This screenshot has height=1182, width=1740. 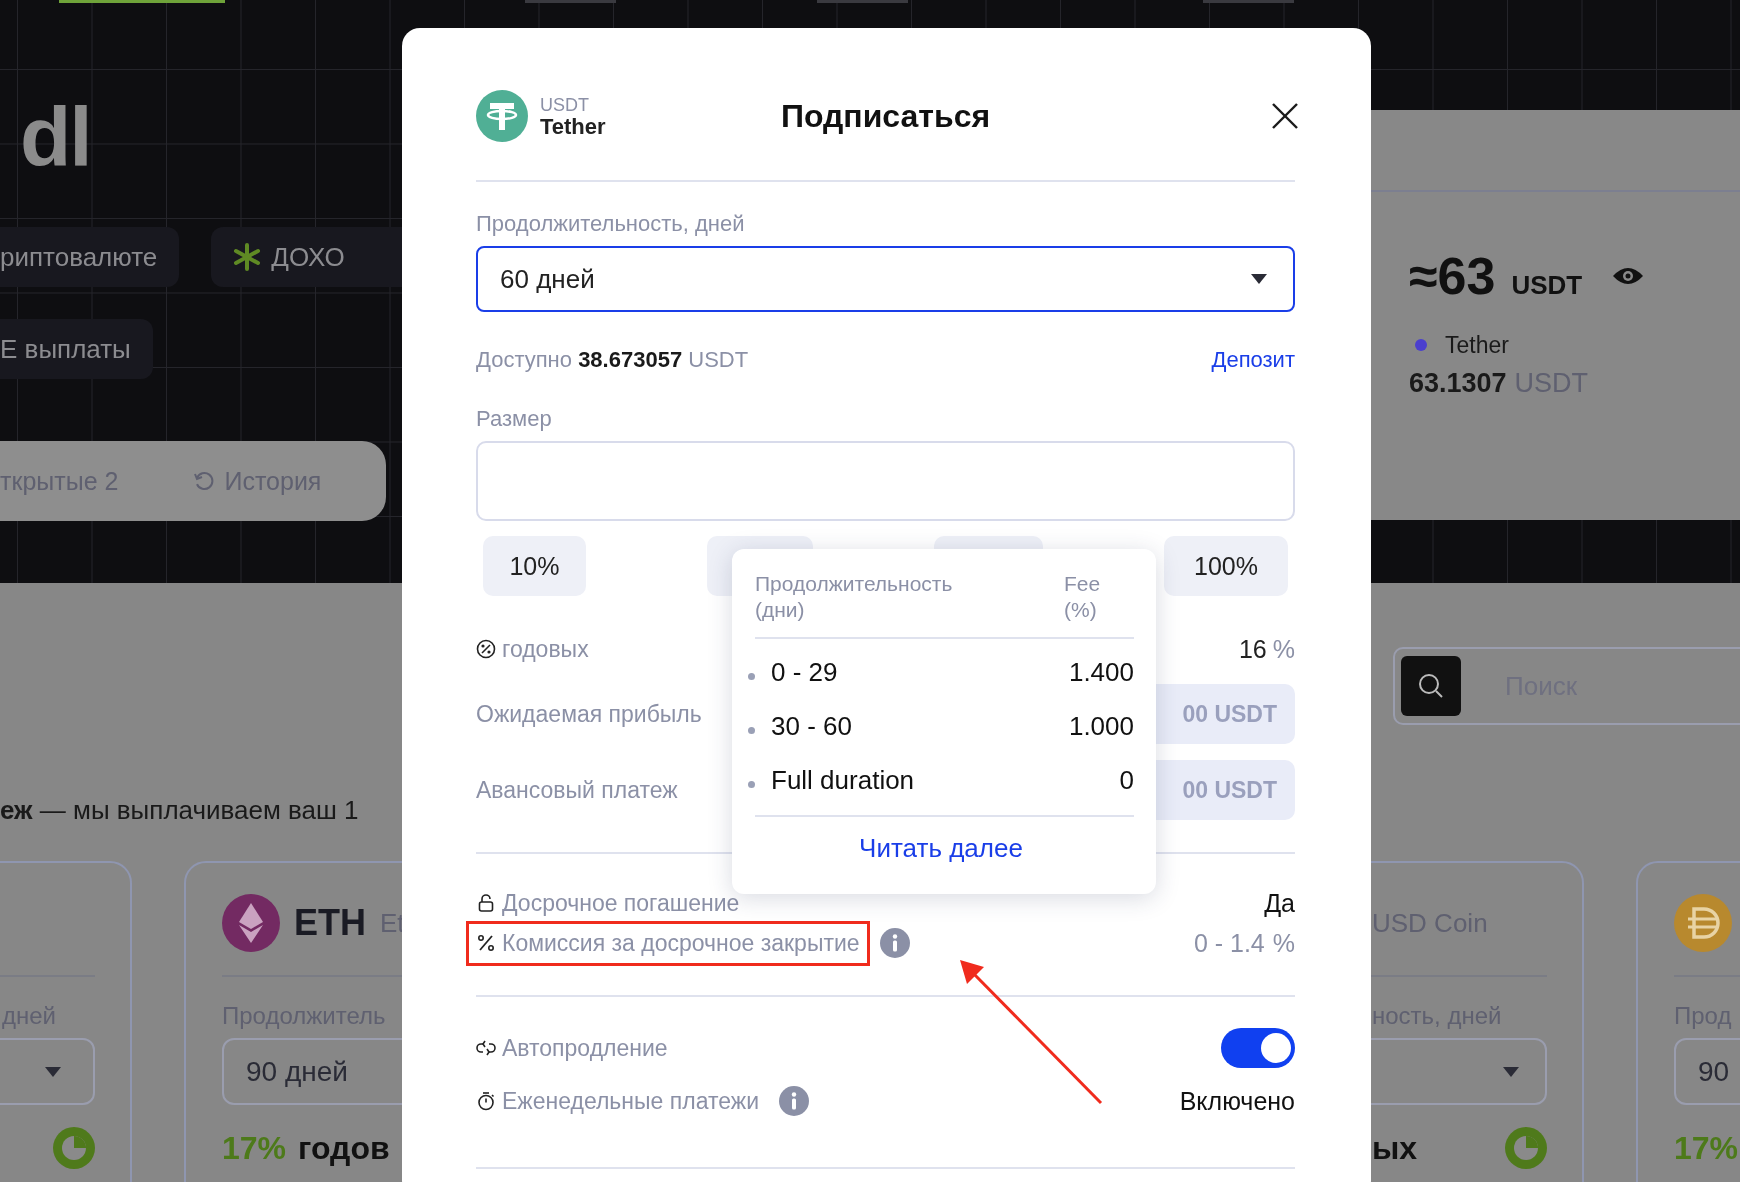 I want to click on available-balance: Доступно 38.673057 USDT, so click(x=612, y=360).